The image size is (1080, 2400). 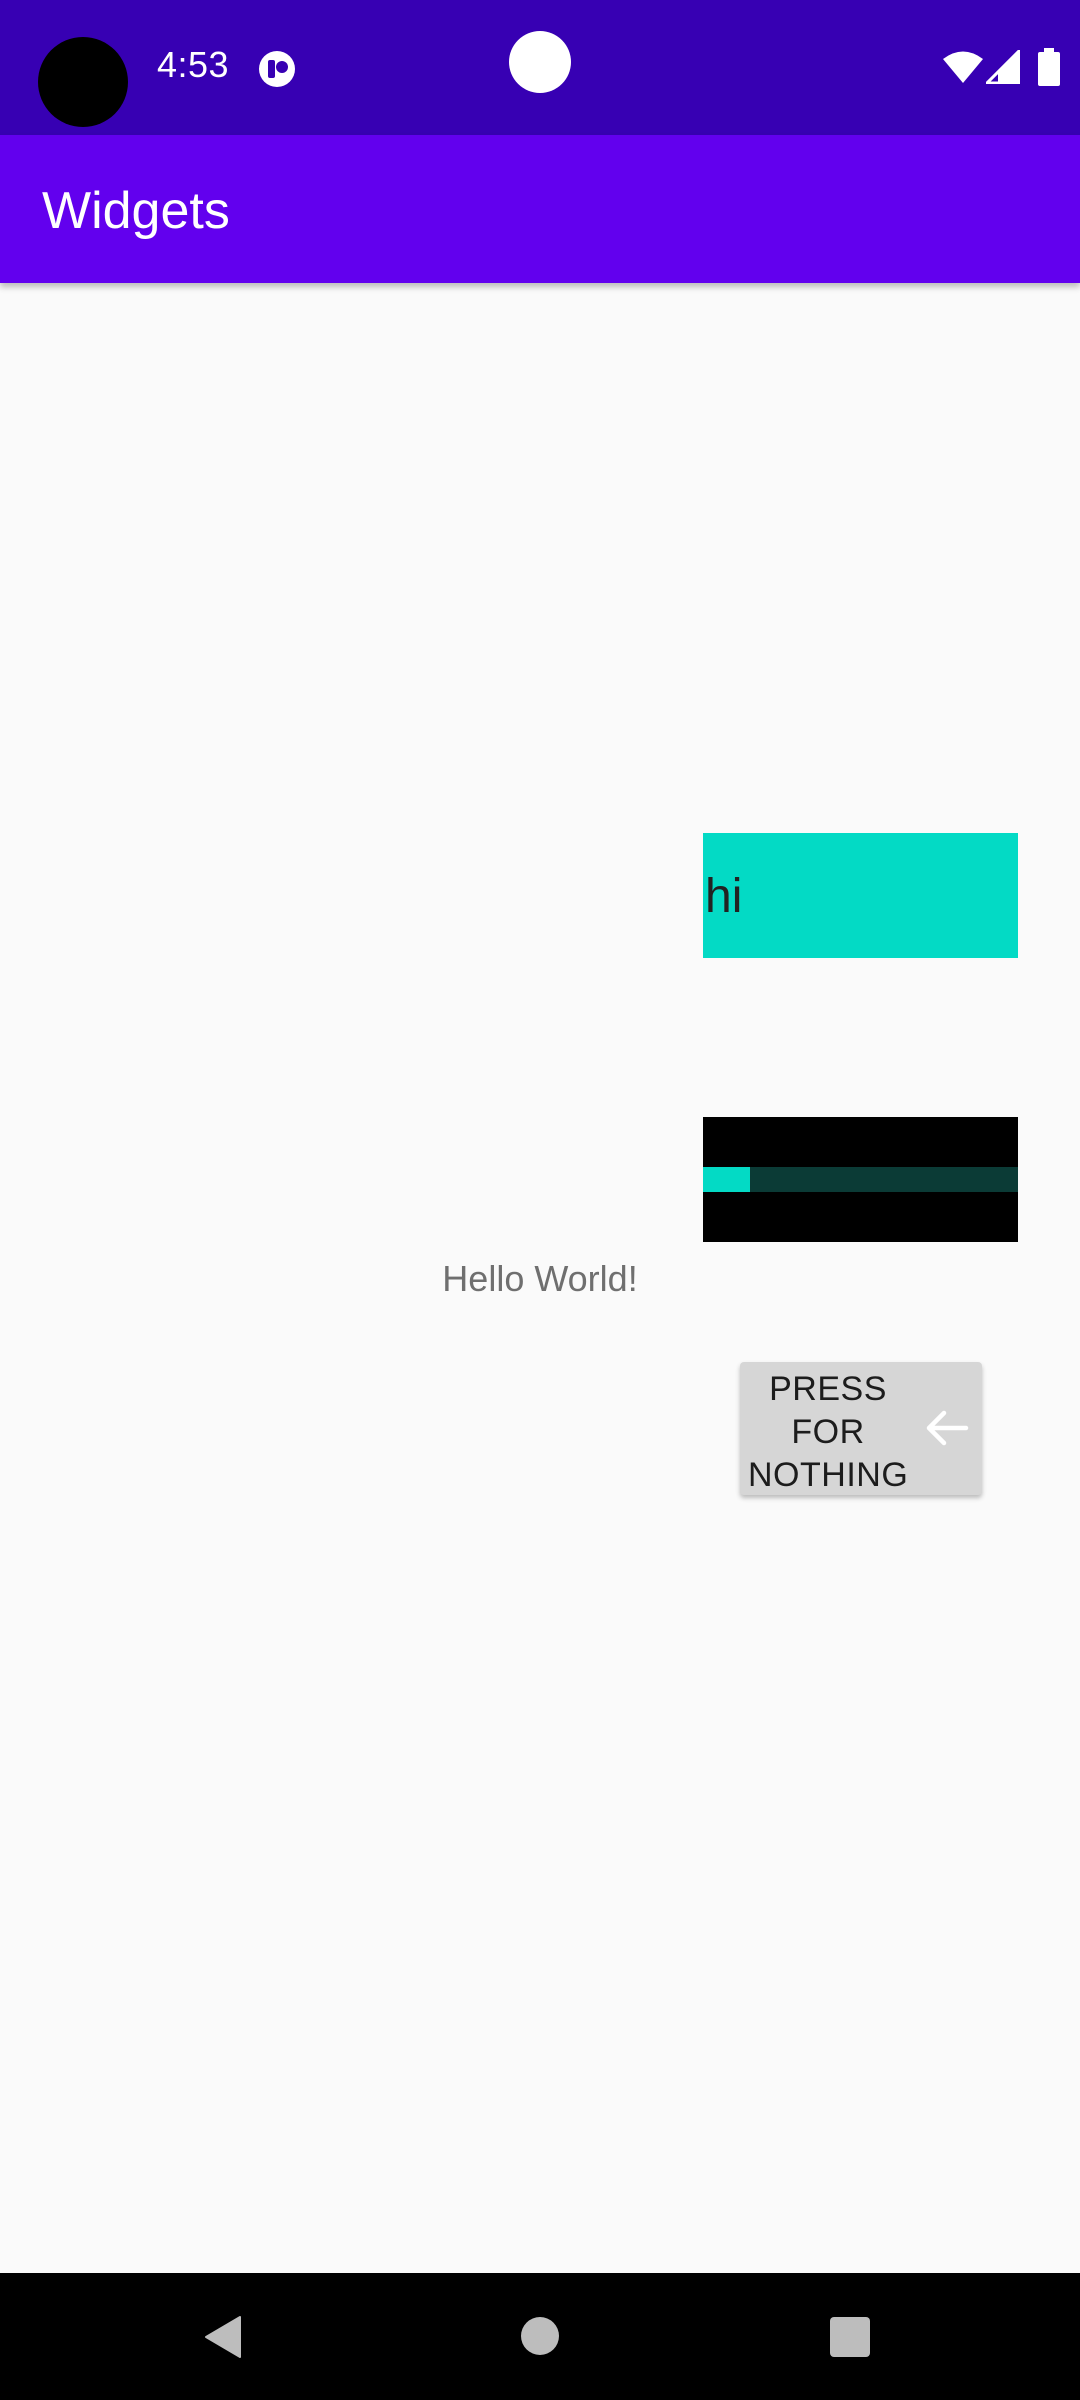 I want to click on app-title: Widgets, so click(x=136, y=211).